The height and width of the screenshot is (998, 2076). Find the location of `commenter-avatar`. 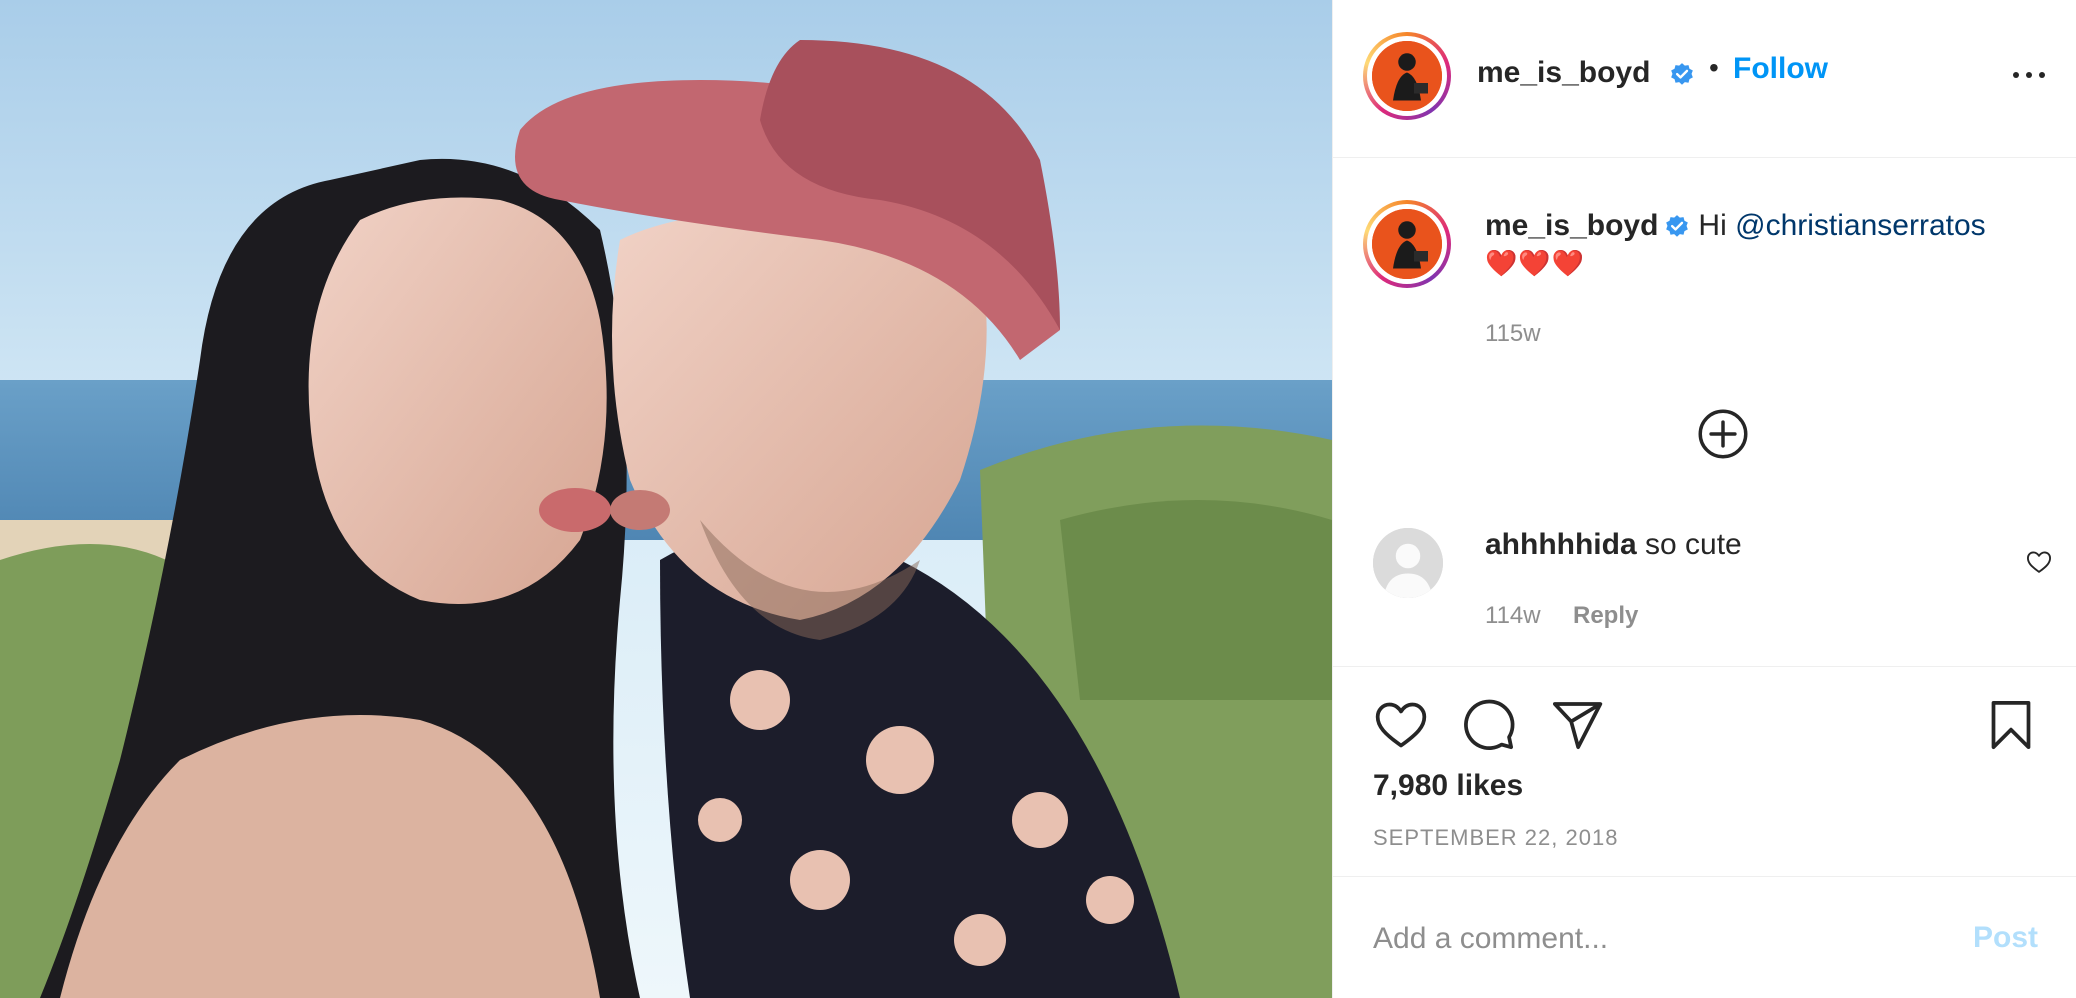

commenter-avatar is located at coordinates (1408, 563).